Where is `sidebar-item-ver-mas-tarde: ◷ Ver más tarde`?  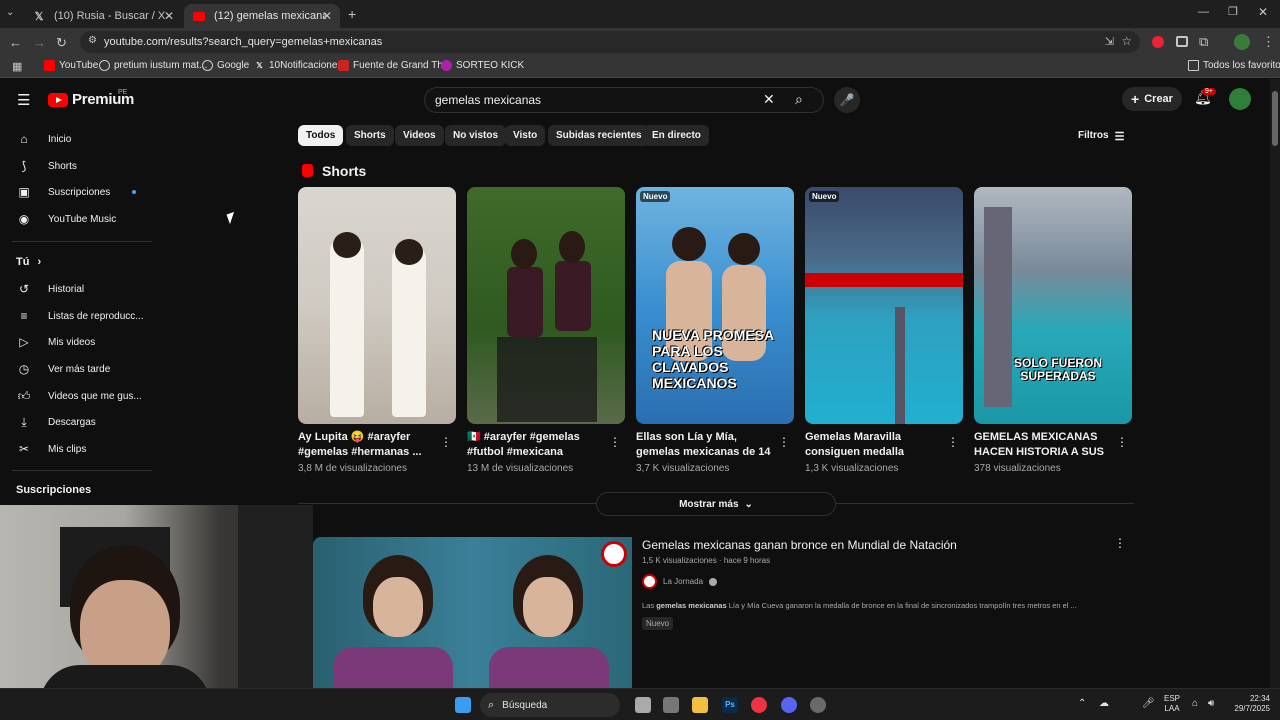 sidebar-item-ver-mas-tarde: ◷ Ver más tarde is located at coordinates (63, 369).